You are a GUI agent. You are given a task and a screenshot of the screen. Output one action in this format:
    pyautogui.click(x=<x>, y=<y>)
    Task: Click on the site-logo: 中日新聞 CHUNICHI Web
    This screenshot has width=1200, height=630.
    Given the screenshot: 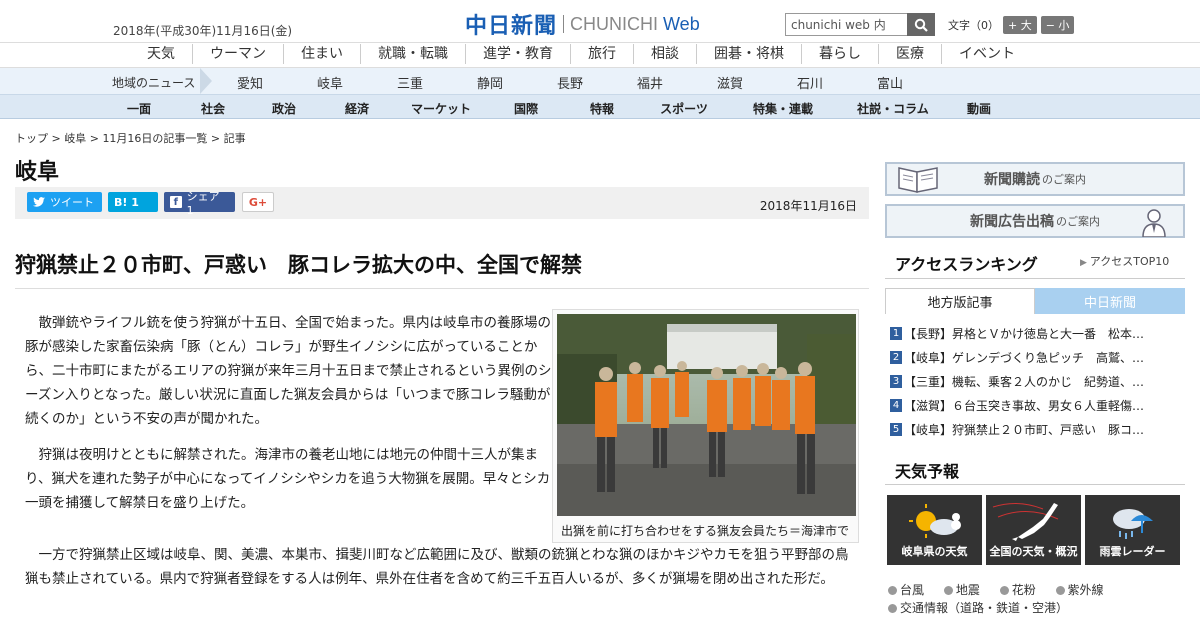 What is the action you would take?
    pyautogui.click(x=582, y=24)
    